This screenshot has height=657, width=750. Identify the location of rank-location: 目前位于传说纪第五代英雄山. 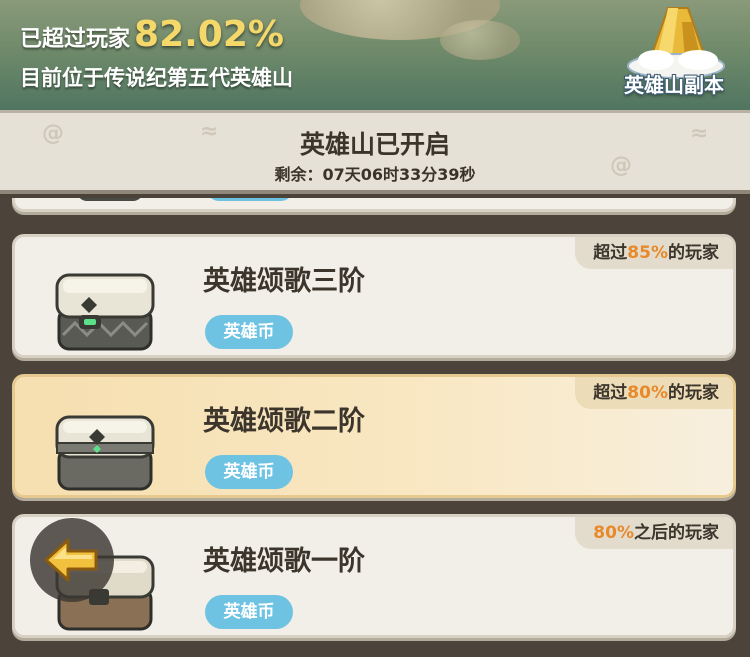
(156, 78).